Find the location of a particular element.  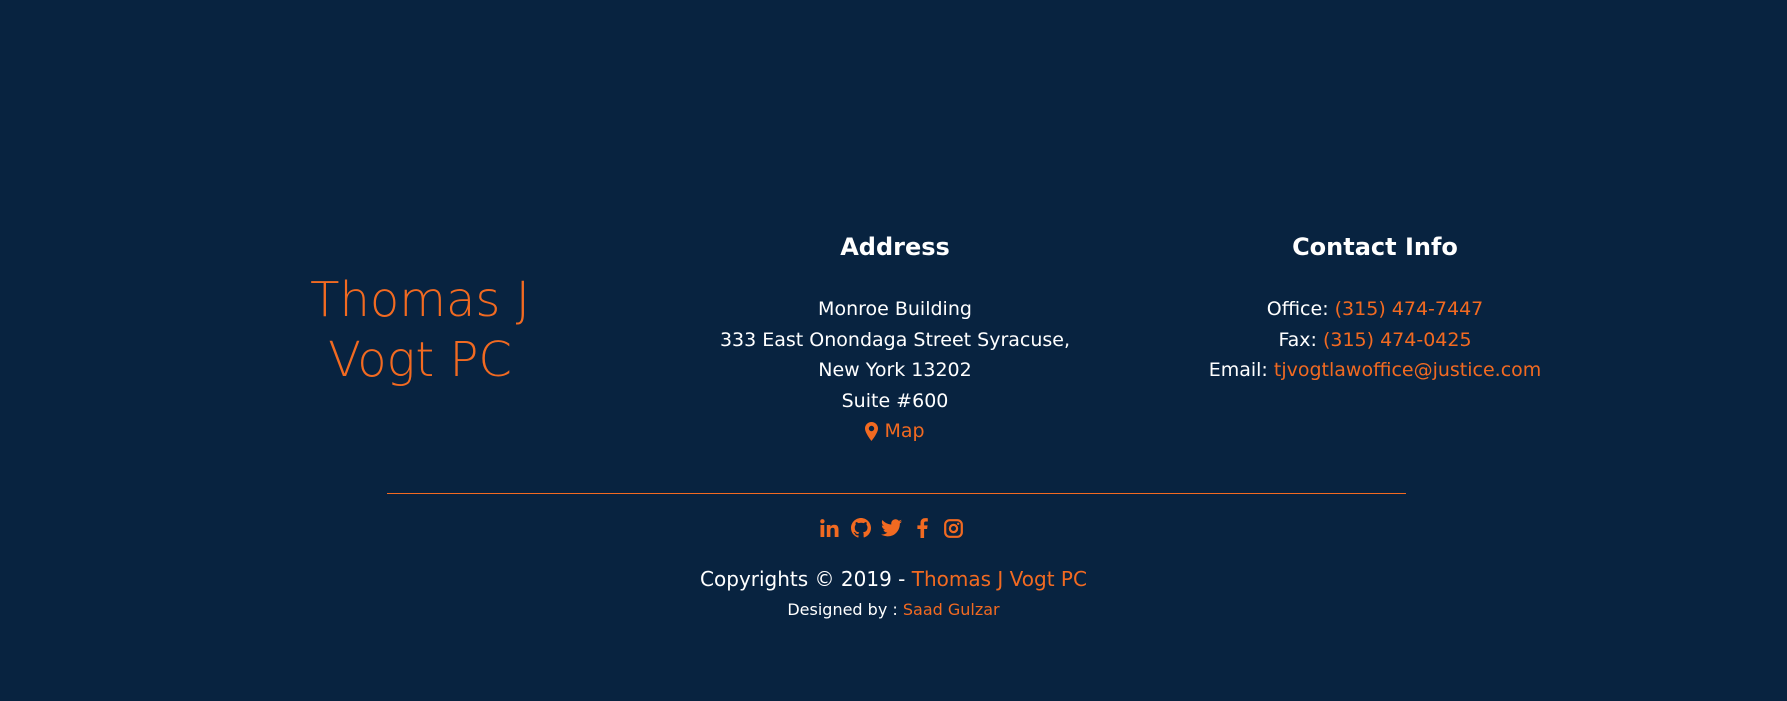

instagram-link is located at coordinates (953, 528).